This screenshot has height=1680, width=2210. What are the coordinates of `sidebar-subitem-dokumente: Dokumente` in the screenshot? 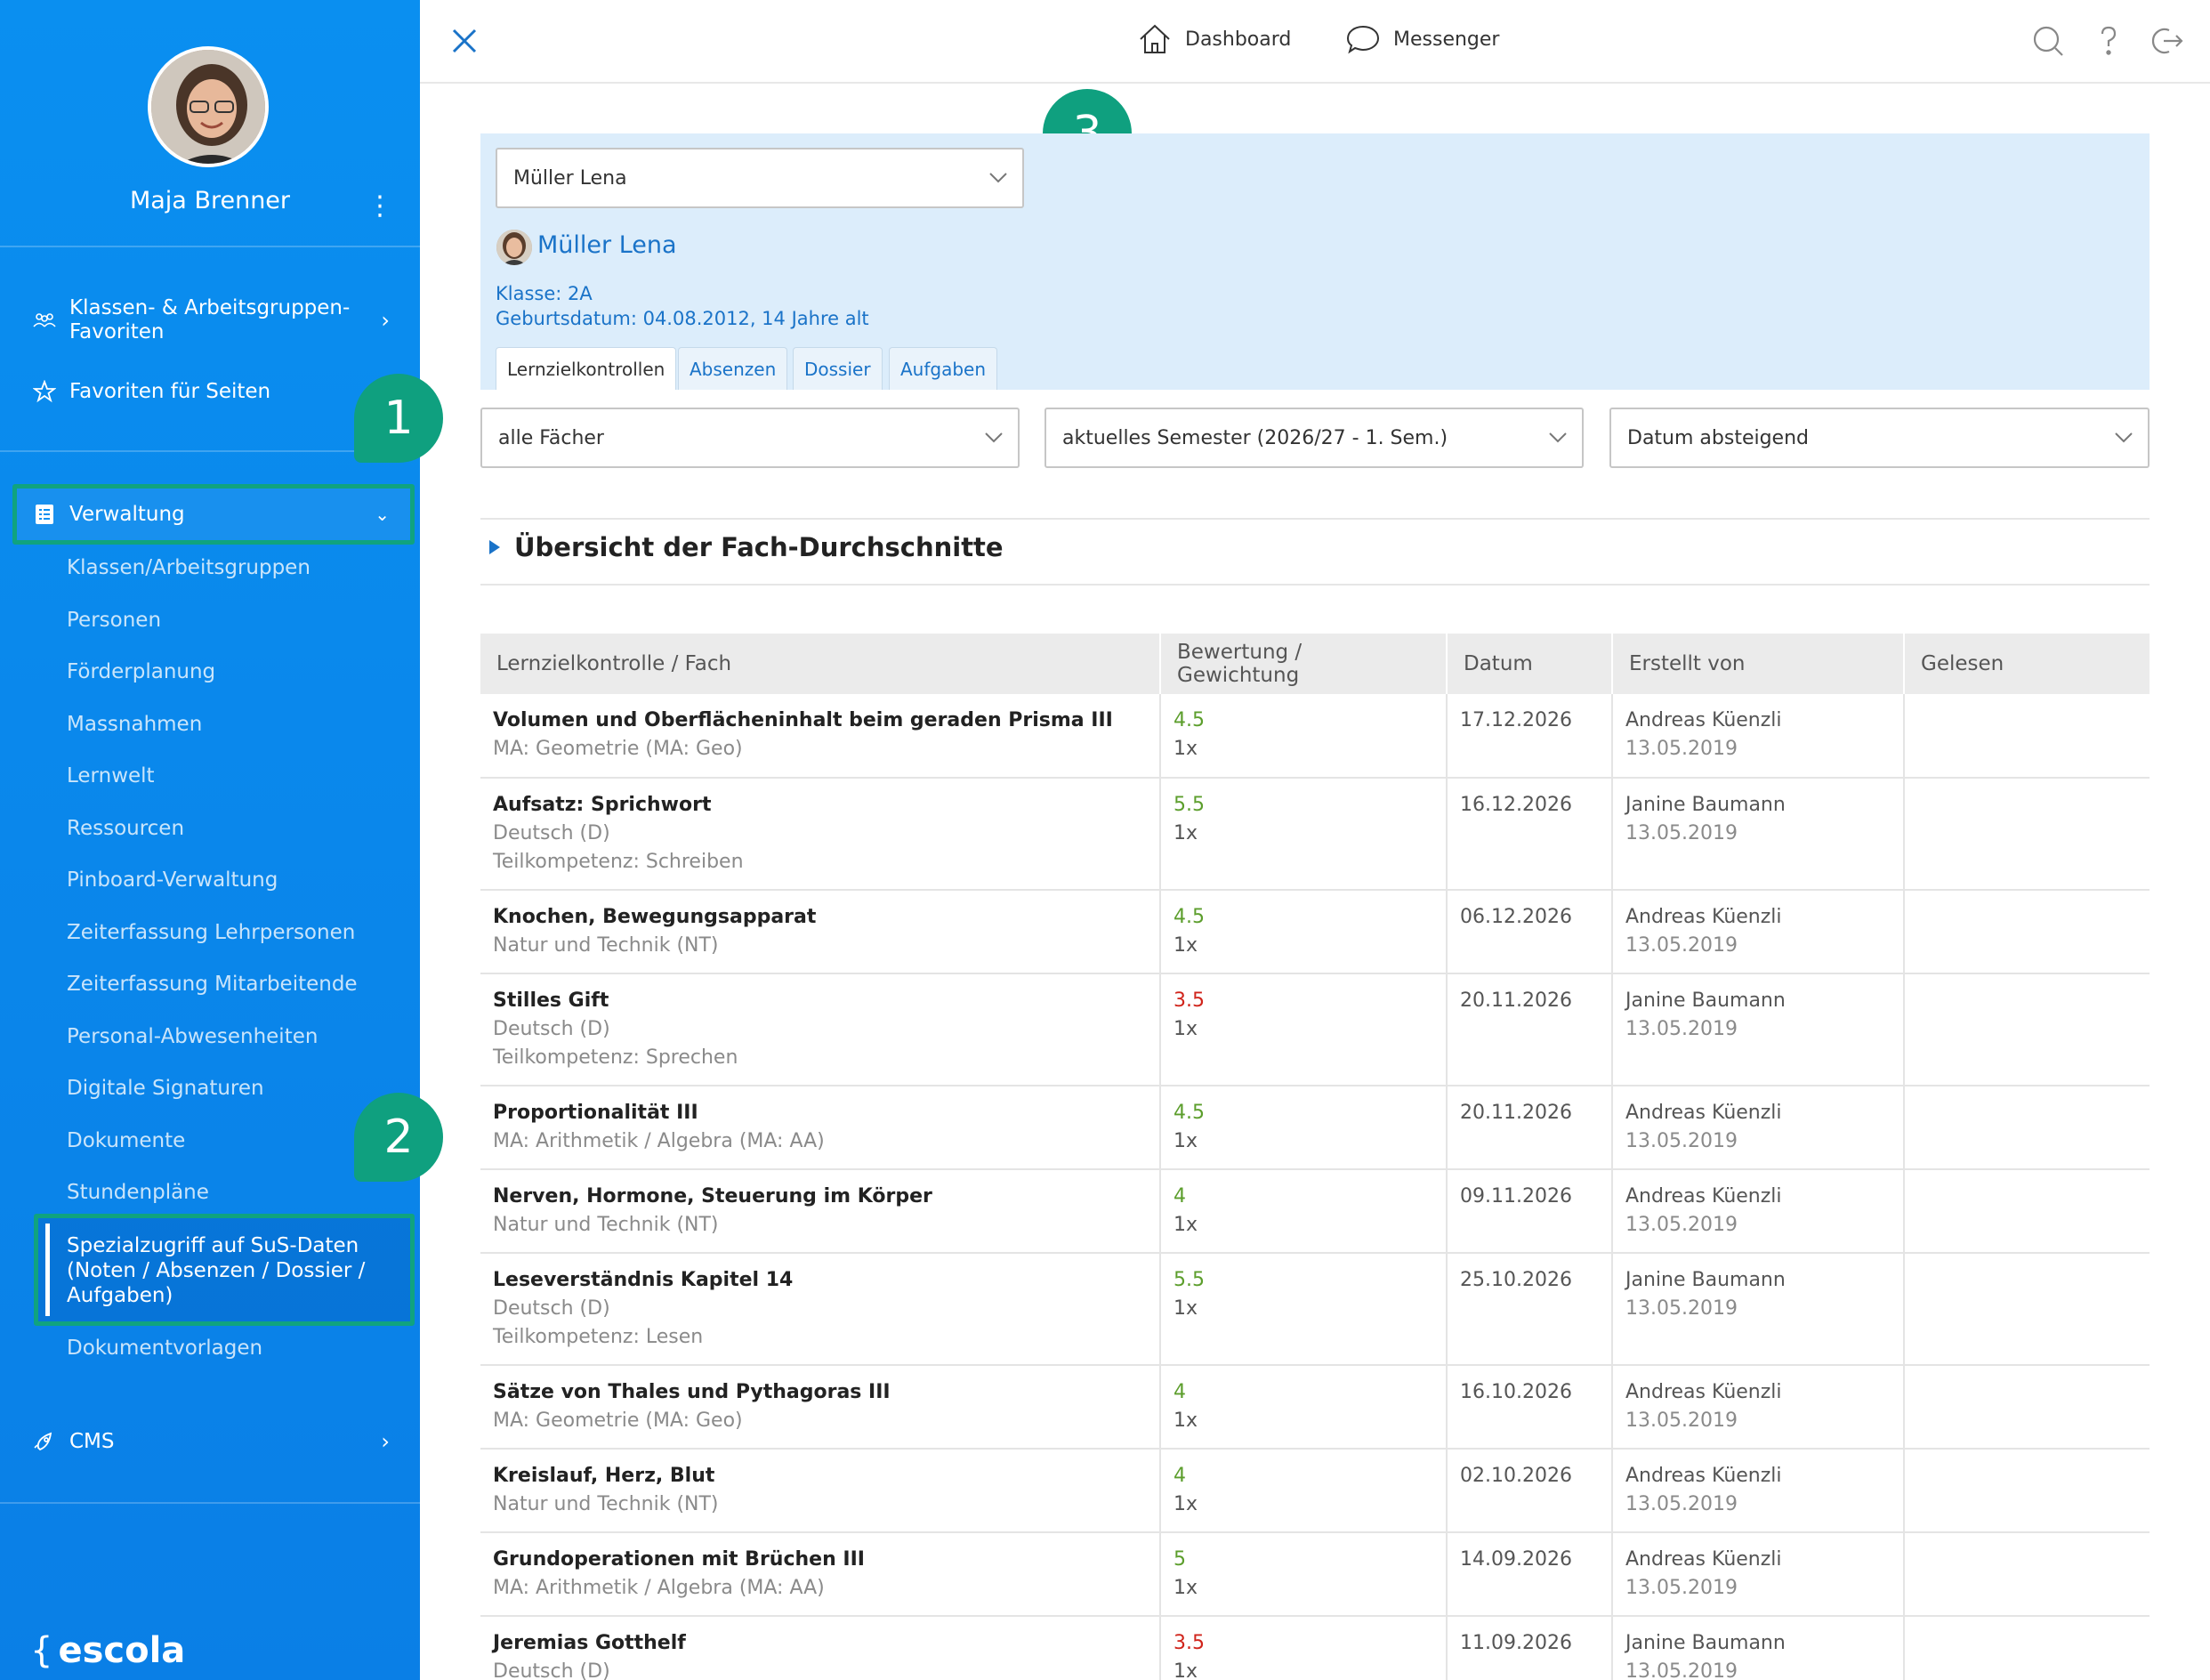 It's located at (126, 1140).